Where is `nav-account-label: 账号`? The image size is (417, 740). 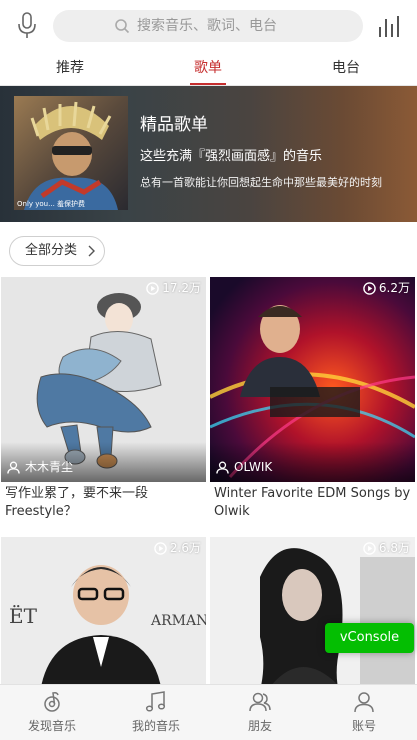
nav-account-label: 账号 is located at coordinates (363, 726).